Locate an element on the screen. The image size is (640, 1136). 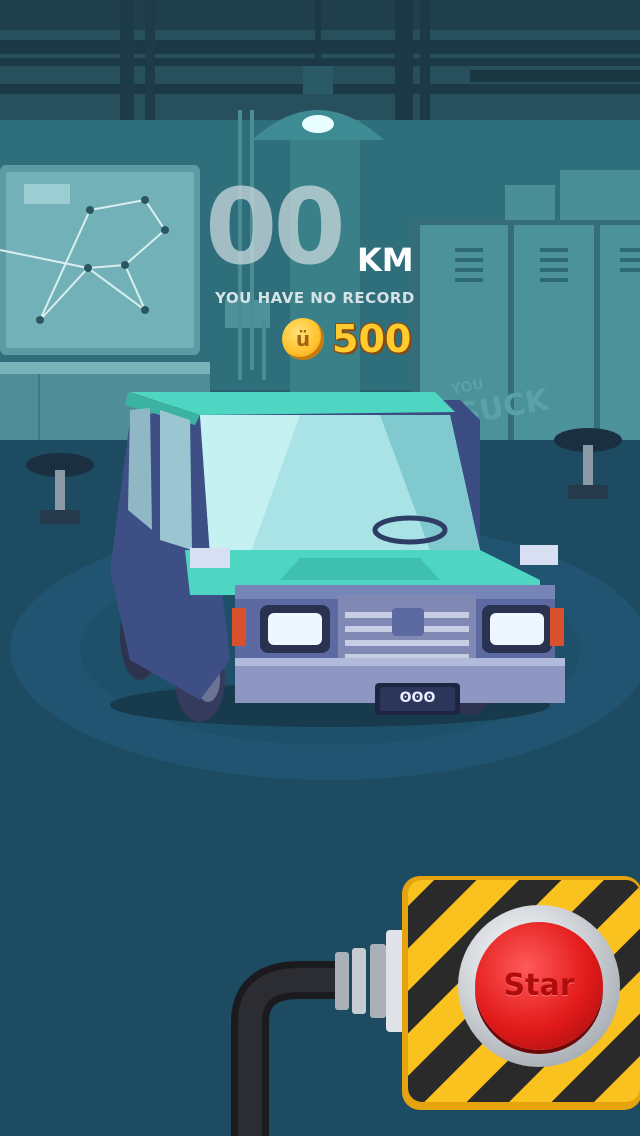
coin-icon: ü is located at coordinates (303, 339).